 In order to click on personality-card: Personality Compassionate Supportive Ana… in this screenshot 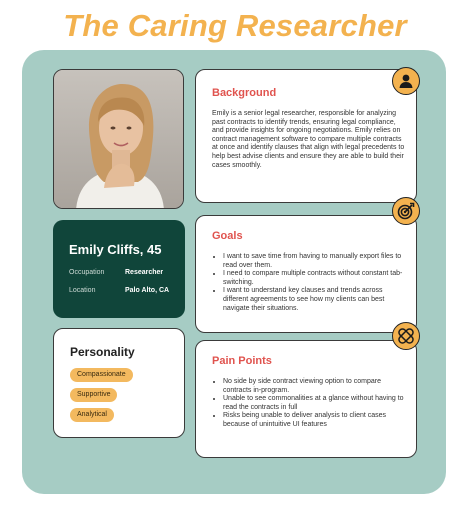, I will do `click(119, 383)`.